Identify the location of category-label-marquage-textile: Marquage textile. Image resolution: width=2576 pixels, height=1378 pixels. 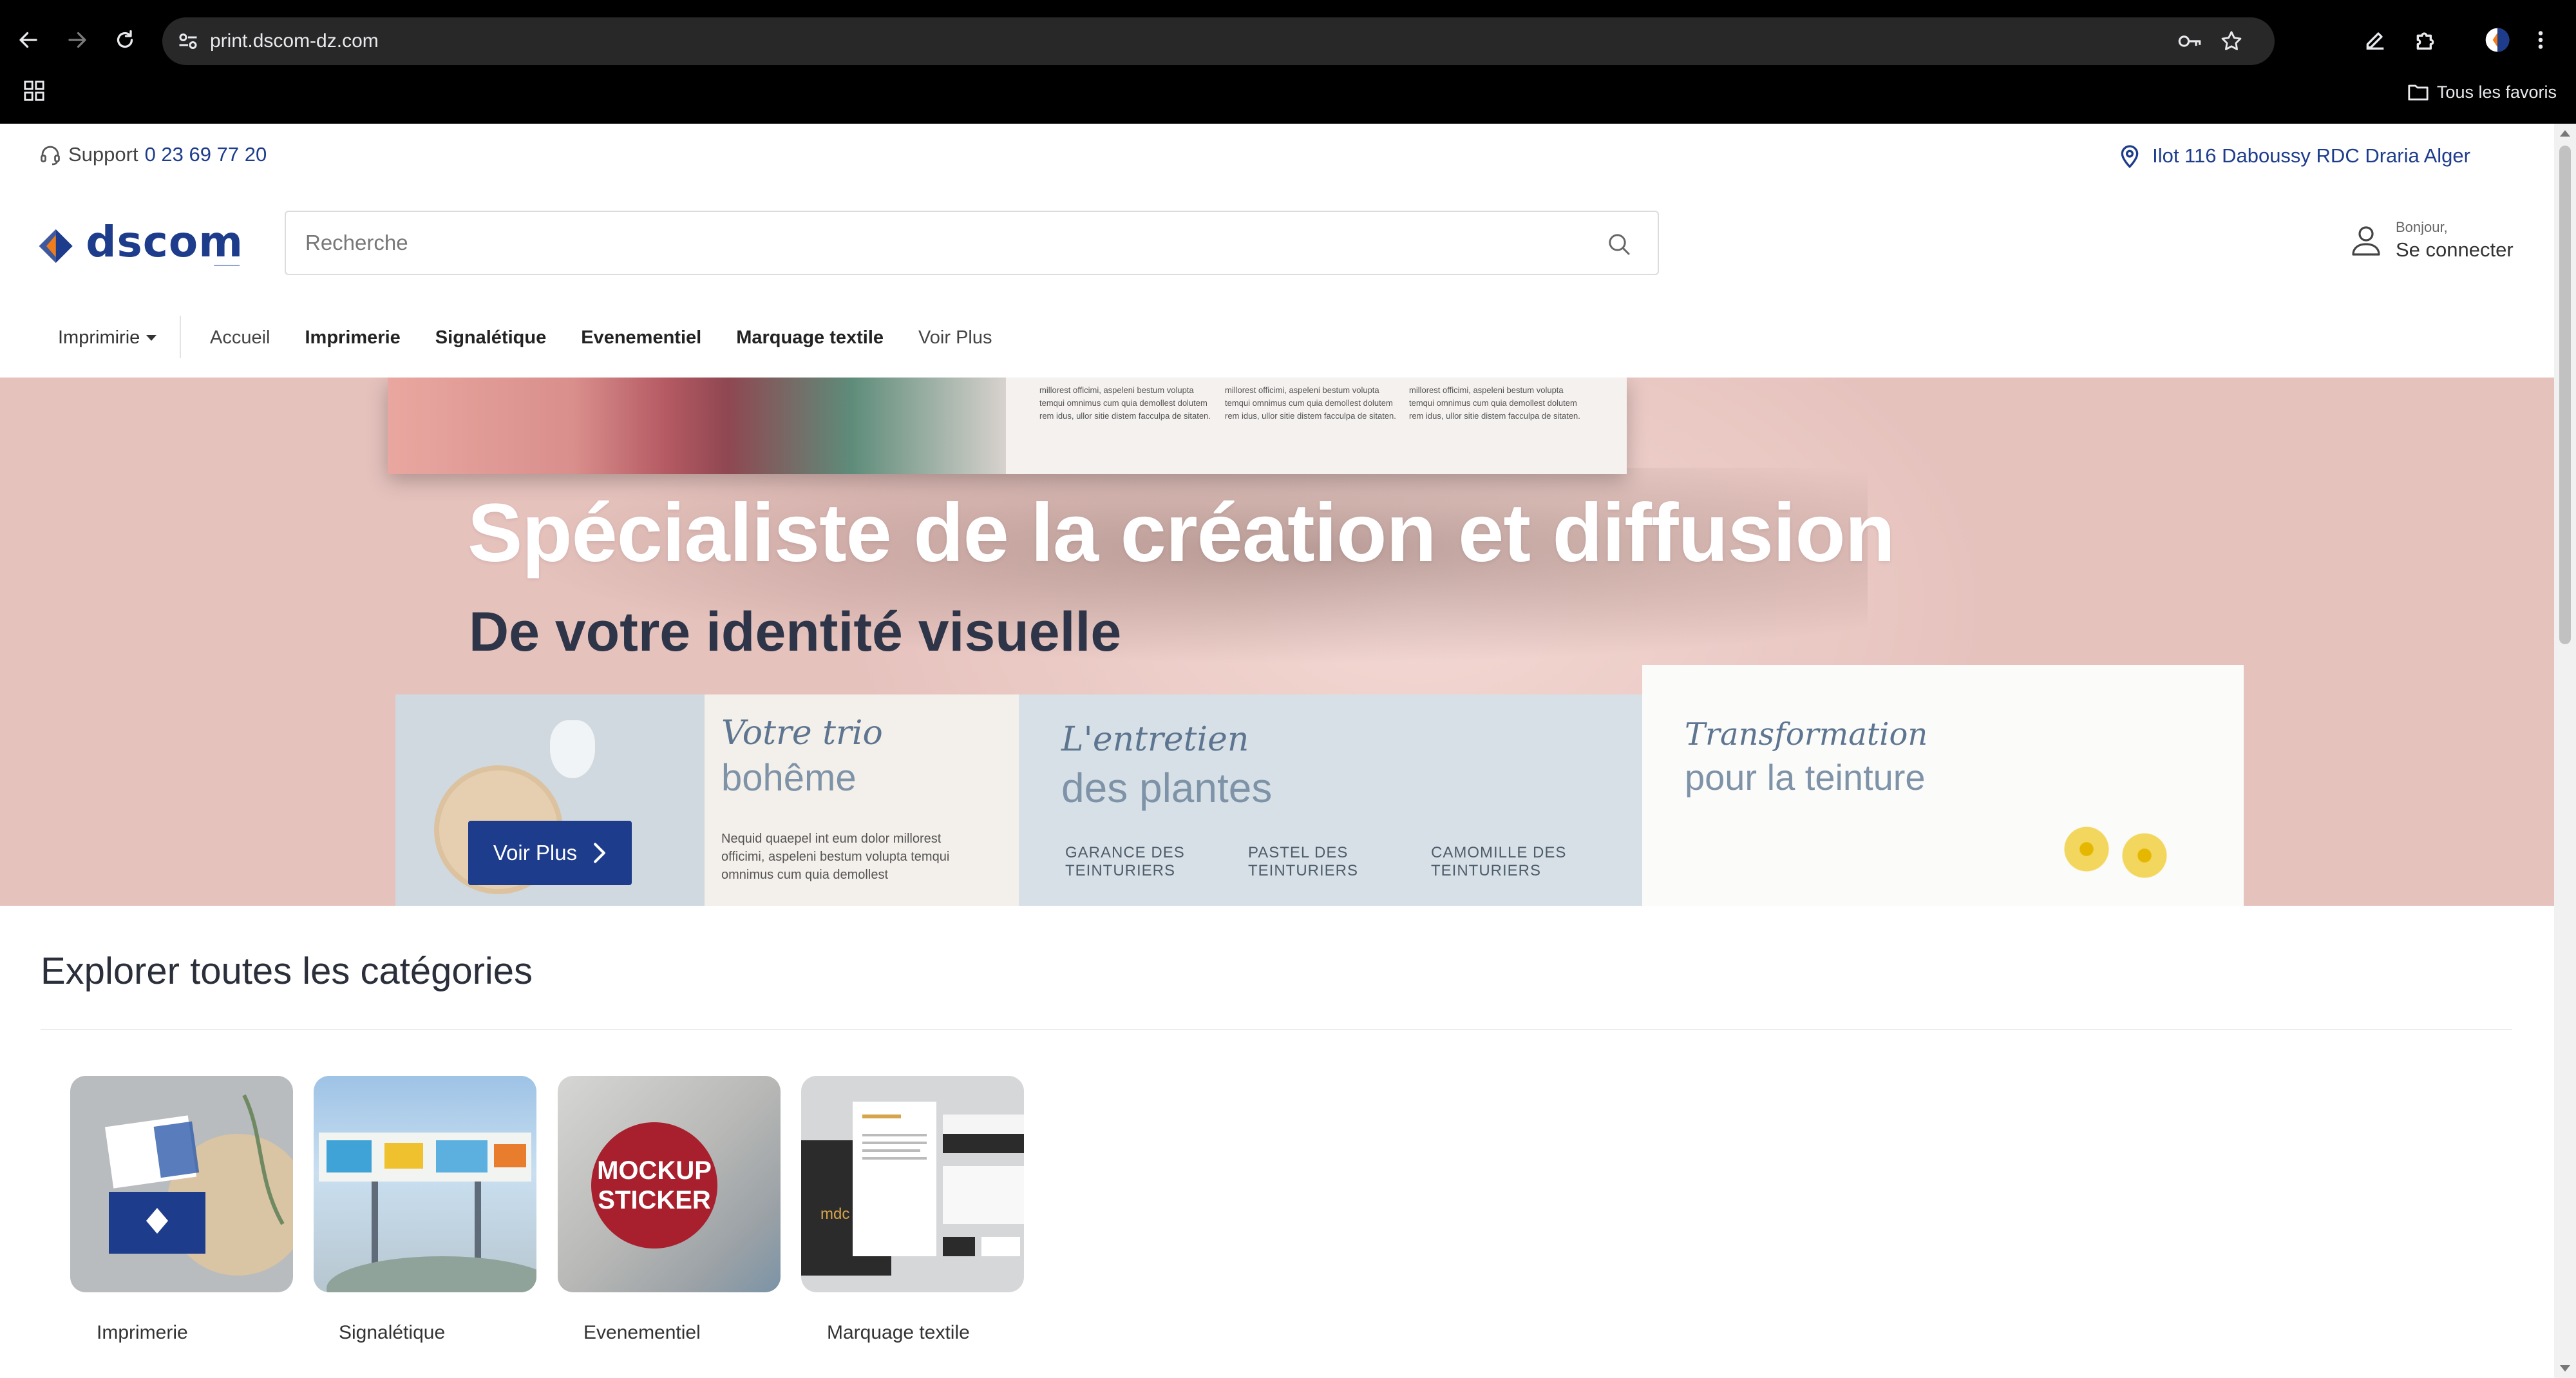
(899, 1333).